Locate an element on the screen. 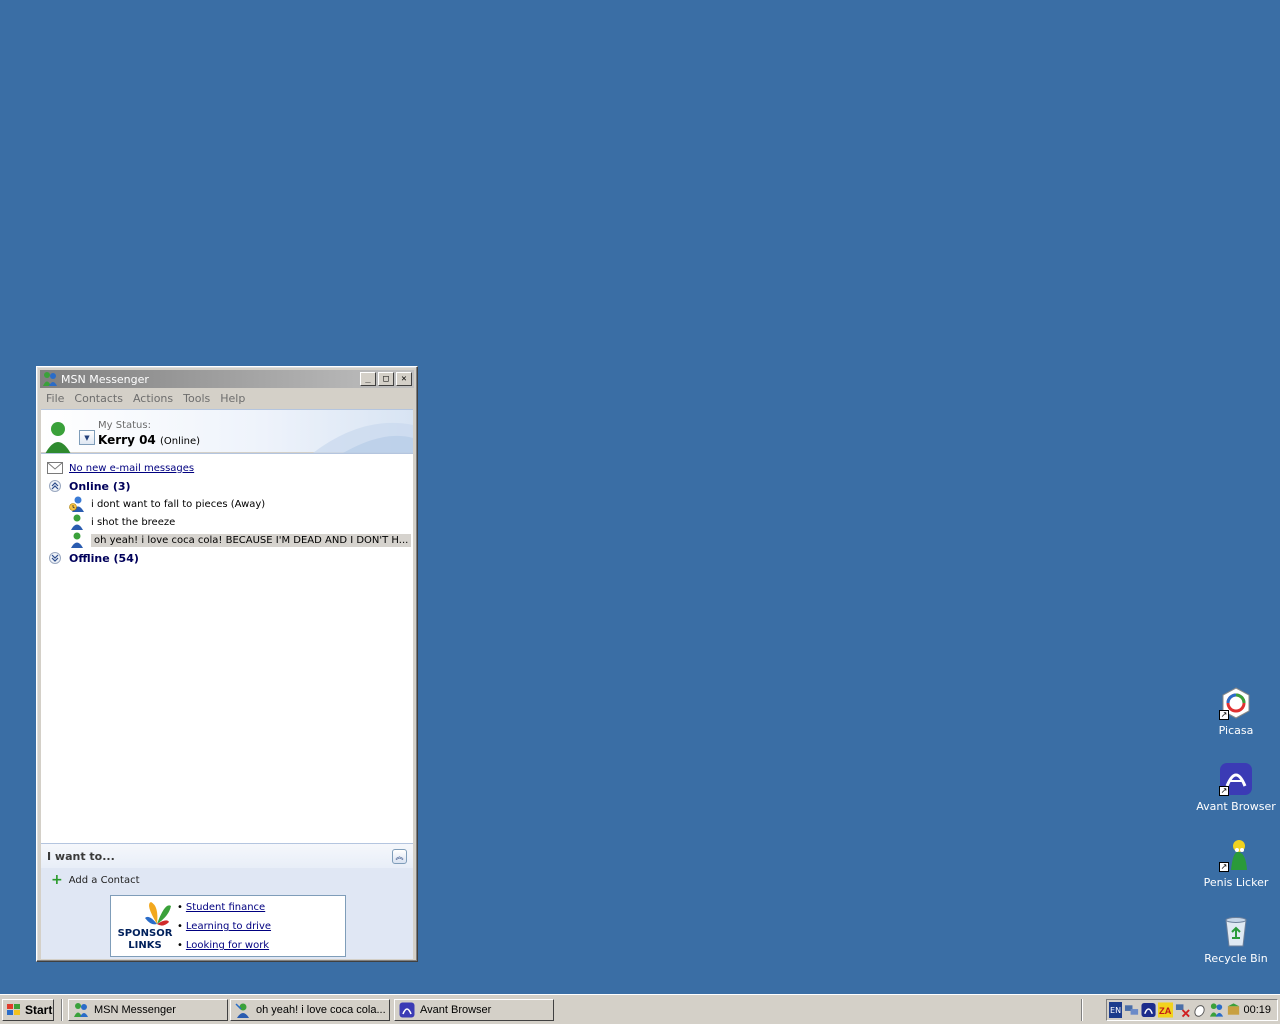 The height and width of the screenshot is (1024, 1280). online-group-header: Online (3) is located at coordinates (89, 486).